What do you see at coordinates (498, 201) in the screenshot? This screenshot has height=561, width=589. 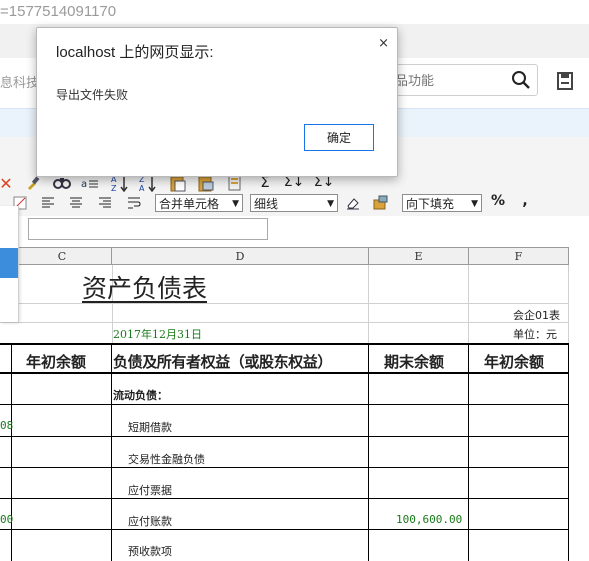 I see `percent-button: %` at bounding box center [498, 201].